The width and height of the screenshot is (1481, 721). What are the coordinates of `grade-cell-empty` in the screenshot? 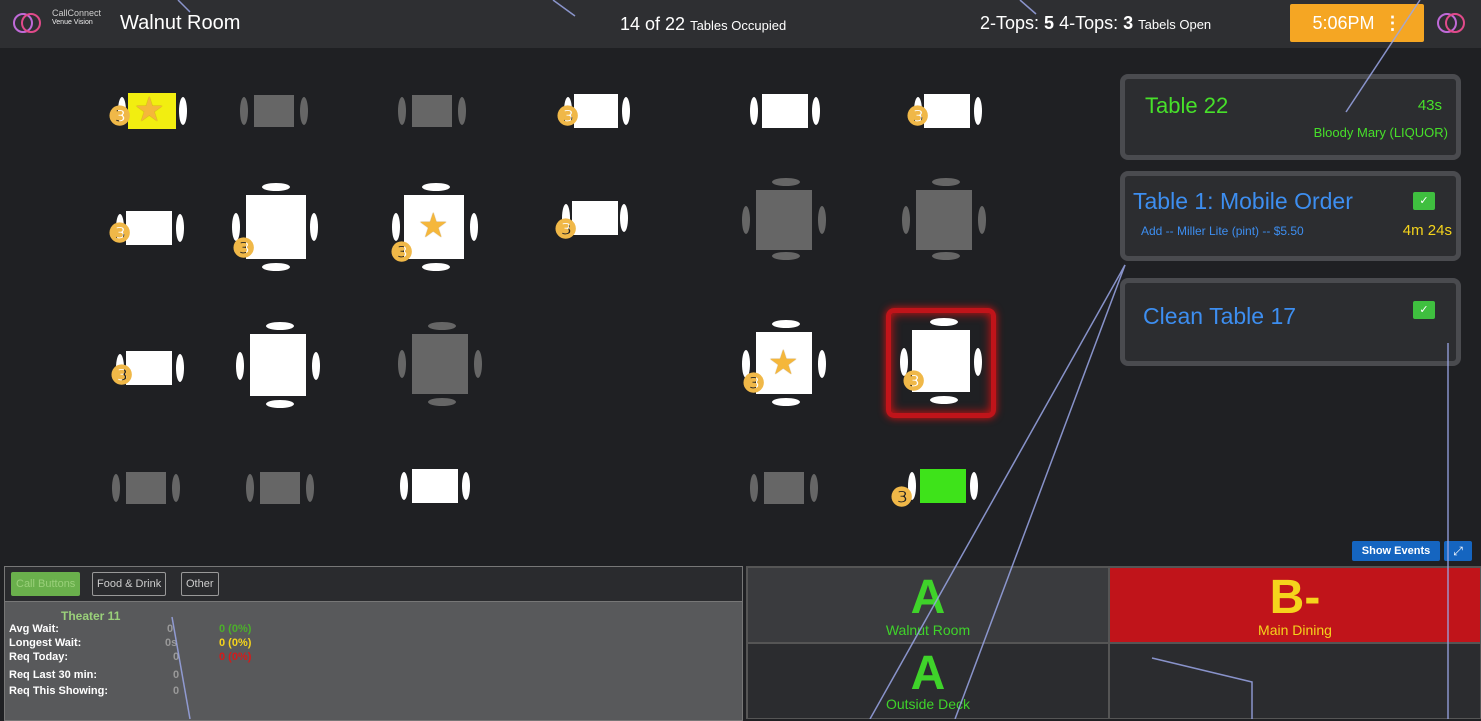 It's located at (1295, 681).